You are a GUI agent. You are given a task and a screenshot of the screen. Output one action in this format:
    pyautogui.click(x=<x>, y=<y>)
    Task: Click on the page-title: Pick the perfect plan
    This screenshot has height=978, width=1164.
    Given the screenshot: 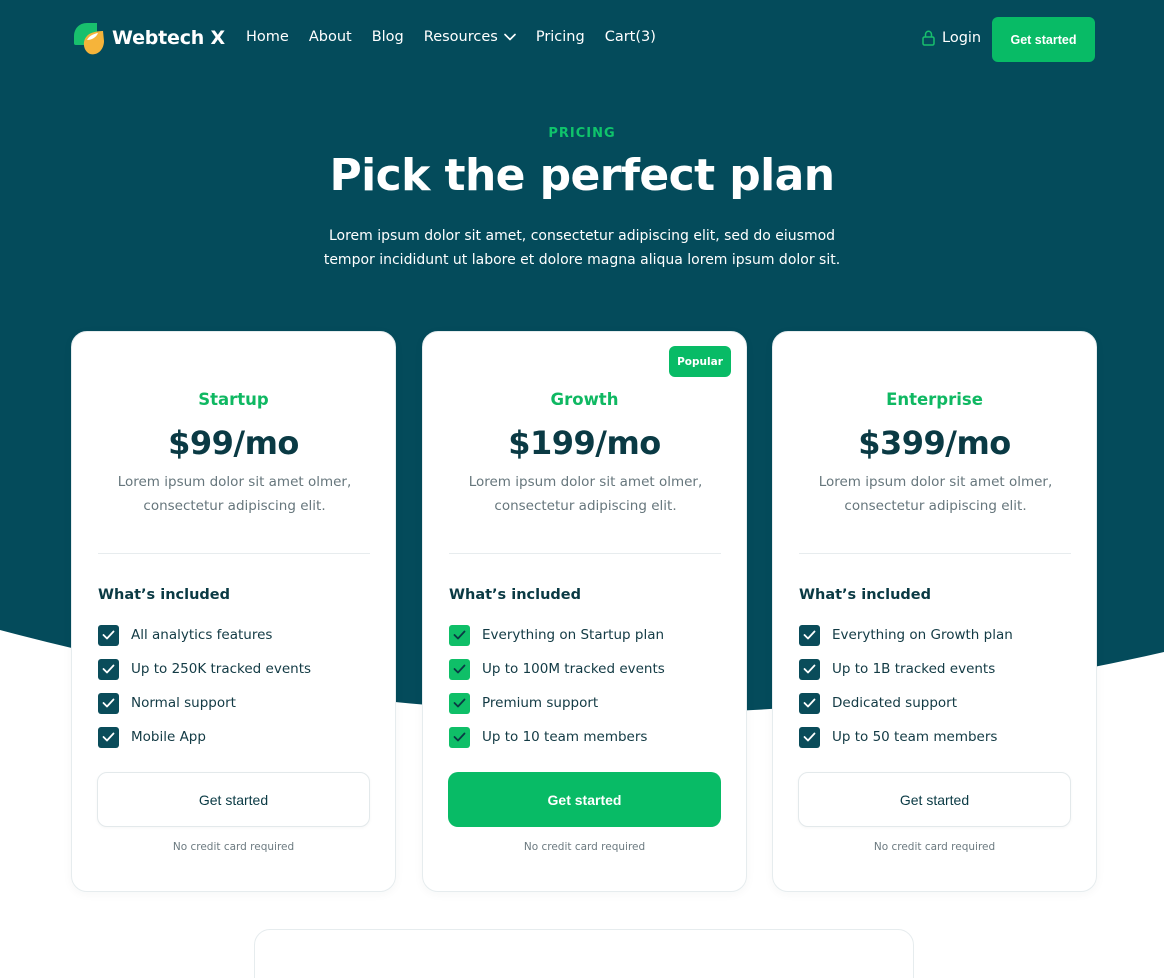 What is the action you would take?
    pyautogui.click(x=582, y=175)
    